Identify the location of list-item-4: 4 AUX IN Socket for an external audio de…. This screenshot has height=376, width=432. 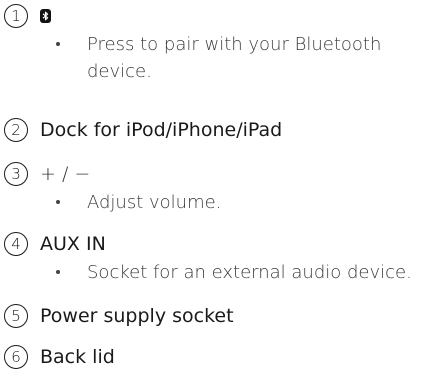
(215, 257).